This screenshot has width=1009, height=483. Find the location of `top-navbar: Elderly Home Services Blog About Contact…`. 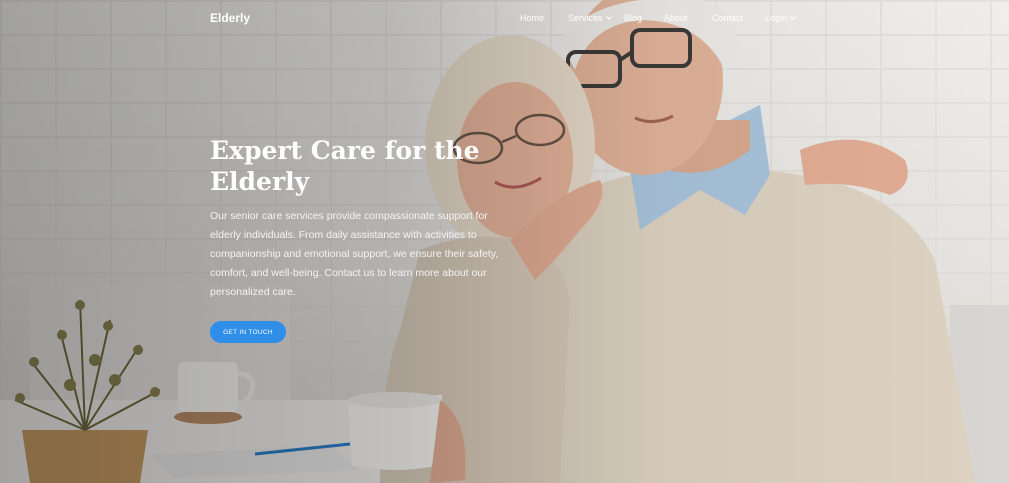

top-navbar: Elderly Home Services Blog About Contact… is located at coordinates (504, 19).